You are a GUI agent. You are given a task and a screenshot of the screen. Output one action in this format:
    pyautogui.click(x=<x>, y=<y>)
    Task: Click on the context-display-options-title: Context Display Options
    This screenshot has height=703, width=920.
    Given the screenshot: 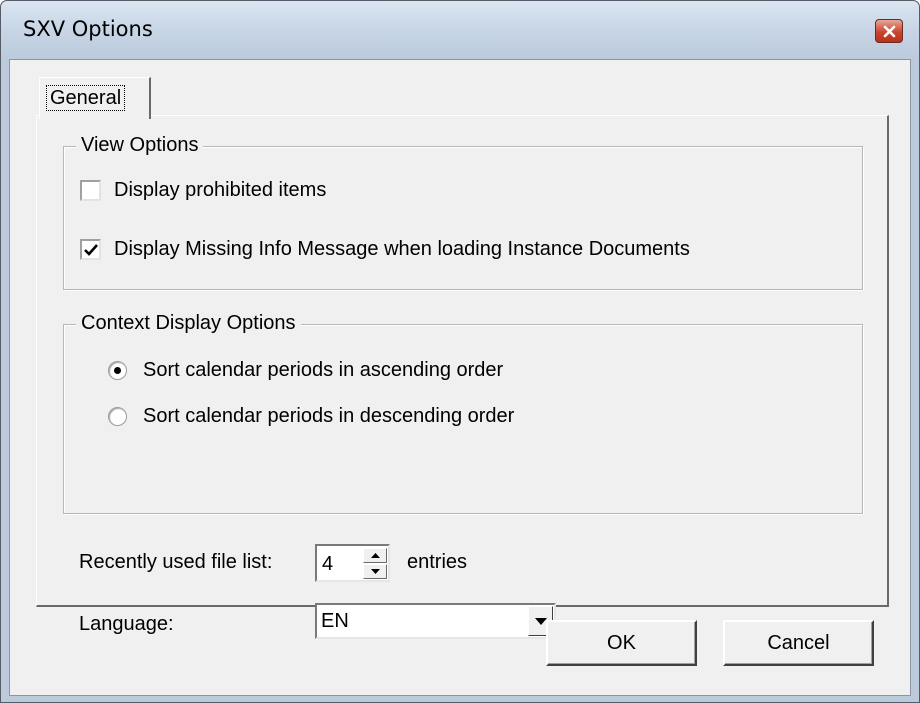 What is the action you would take?
    pyautogui.click(x=188, y=323)
    